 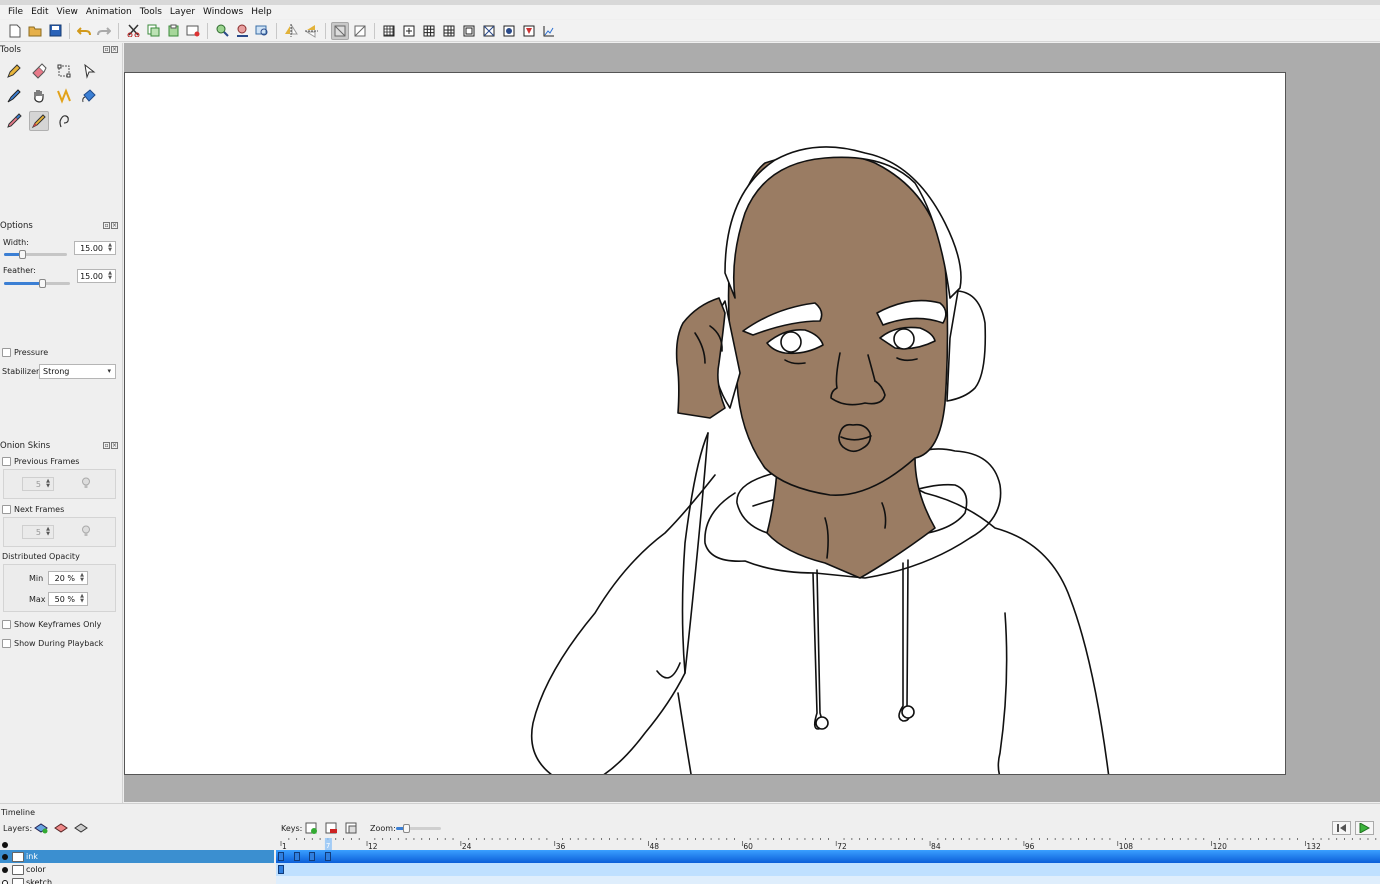 What do you see at coordinates (137, 856) in the screenshot?
I see `layer-row-ink: ink` at bounding box center [137, 856].